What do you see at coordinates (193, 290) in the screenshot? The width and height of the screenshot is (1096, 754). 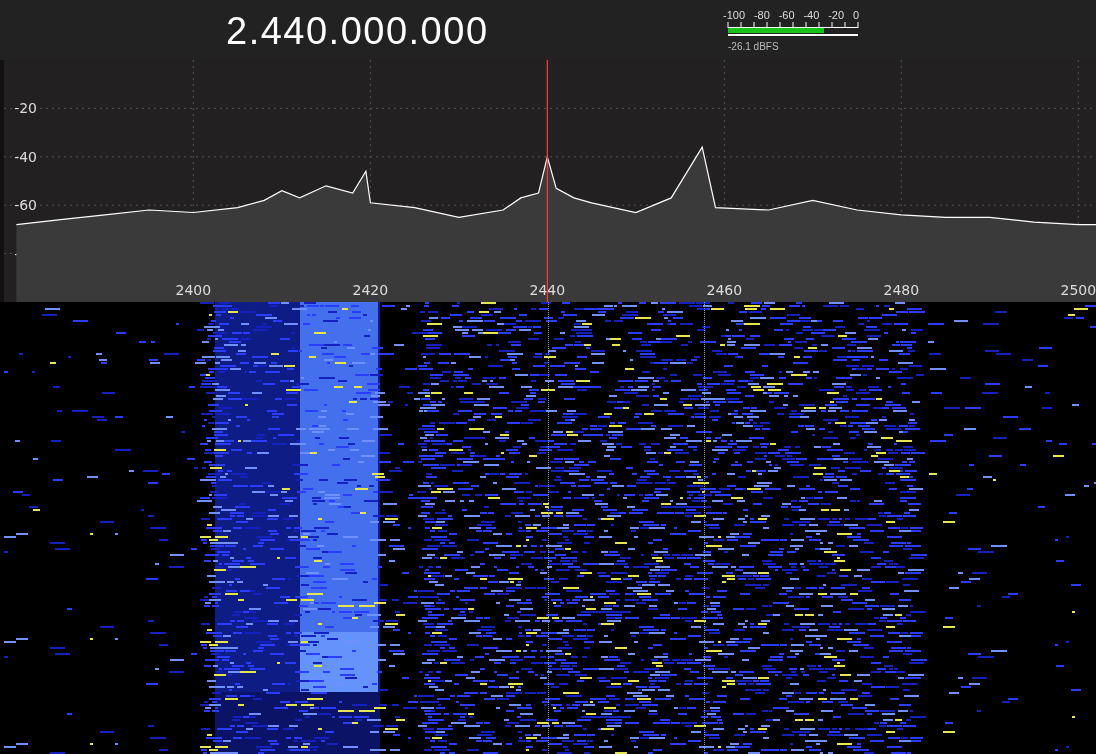 I see `x-axis-label: 2400` at bounding box center [193, 290].